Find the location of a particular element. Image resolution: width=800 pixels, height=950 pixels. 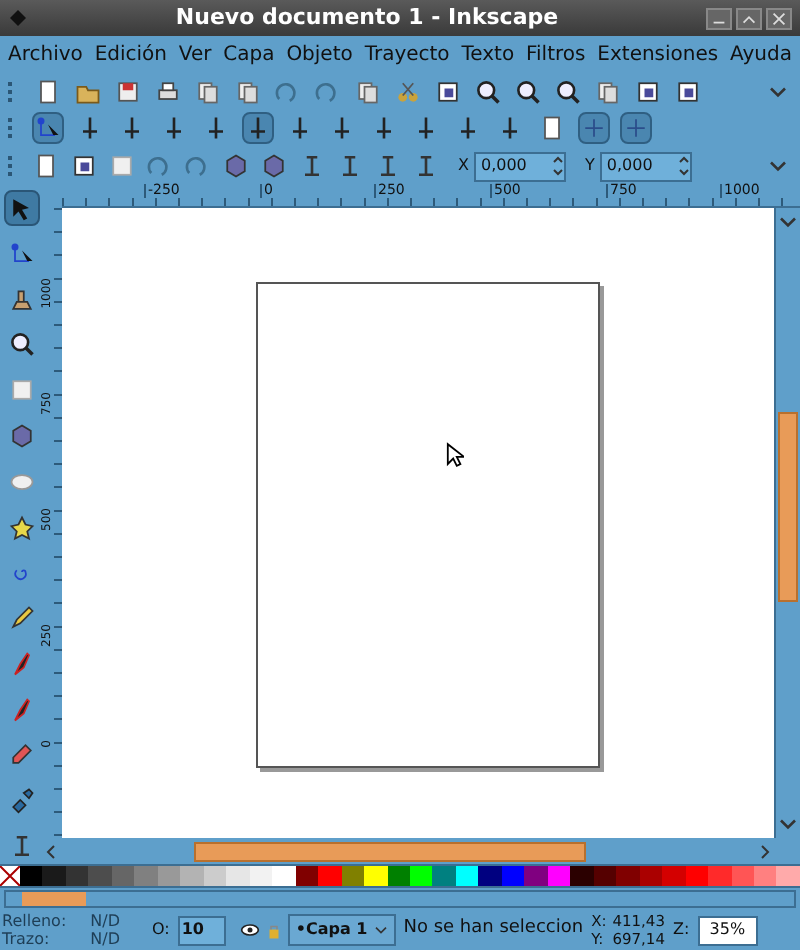

fill-value: N/D is located at coordinates (105, 921).